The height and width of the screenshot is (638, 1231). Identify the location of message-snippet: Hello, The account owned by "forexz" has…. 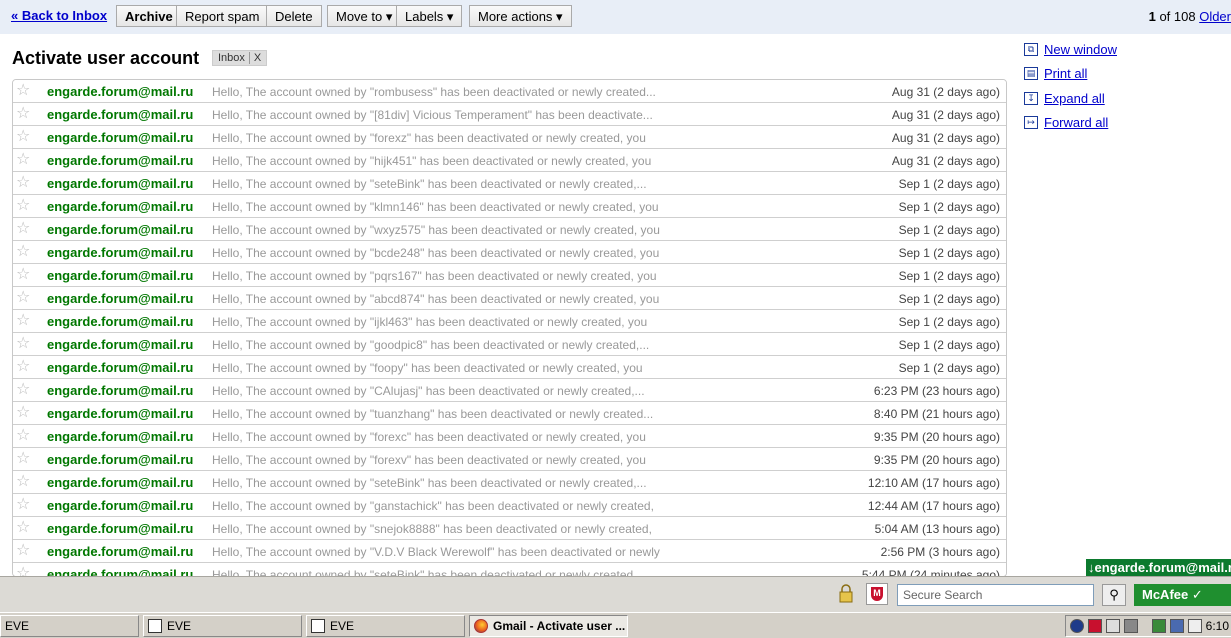
(429, 138).